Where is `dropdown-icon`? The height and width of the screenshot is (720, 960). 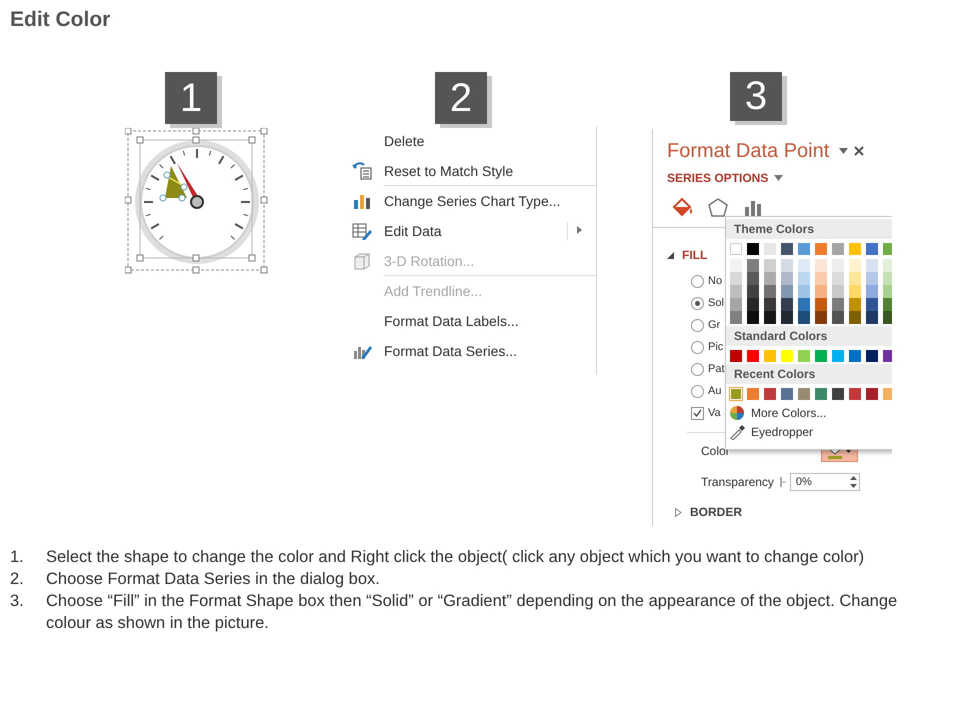
dropdown-icon is located at coordinates (843, 151).